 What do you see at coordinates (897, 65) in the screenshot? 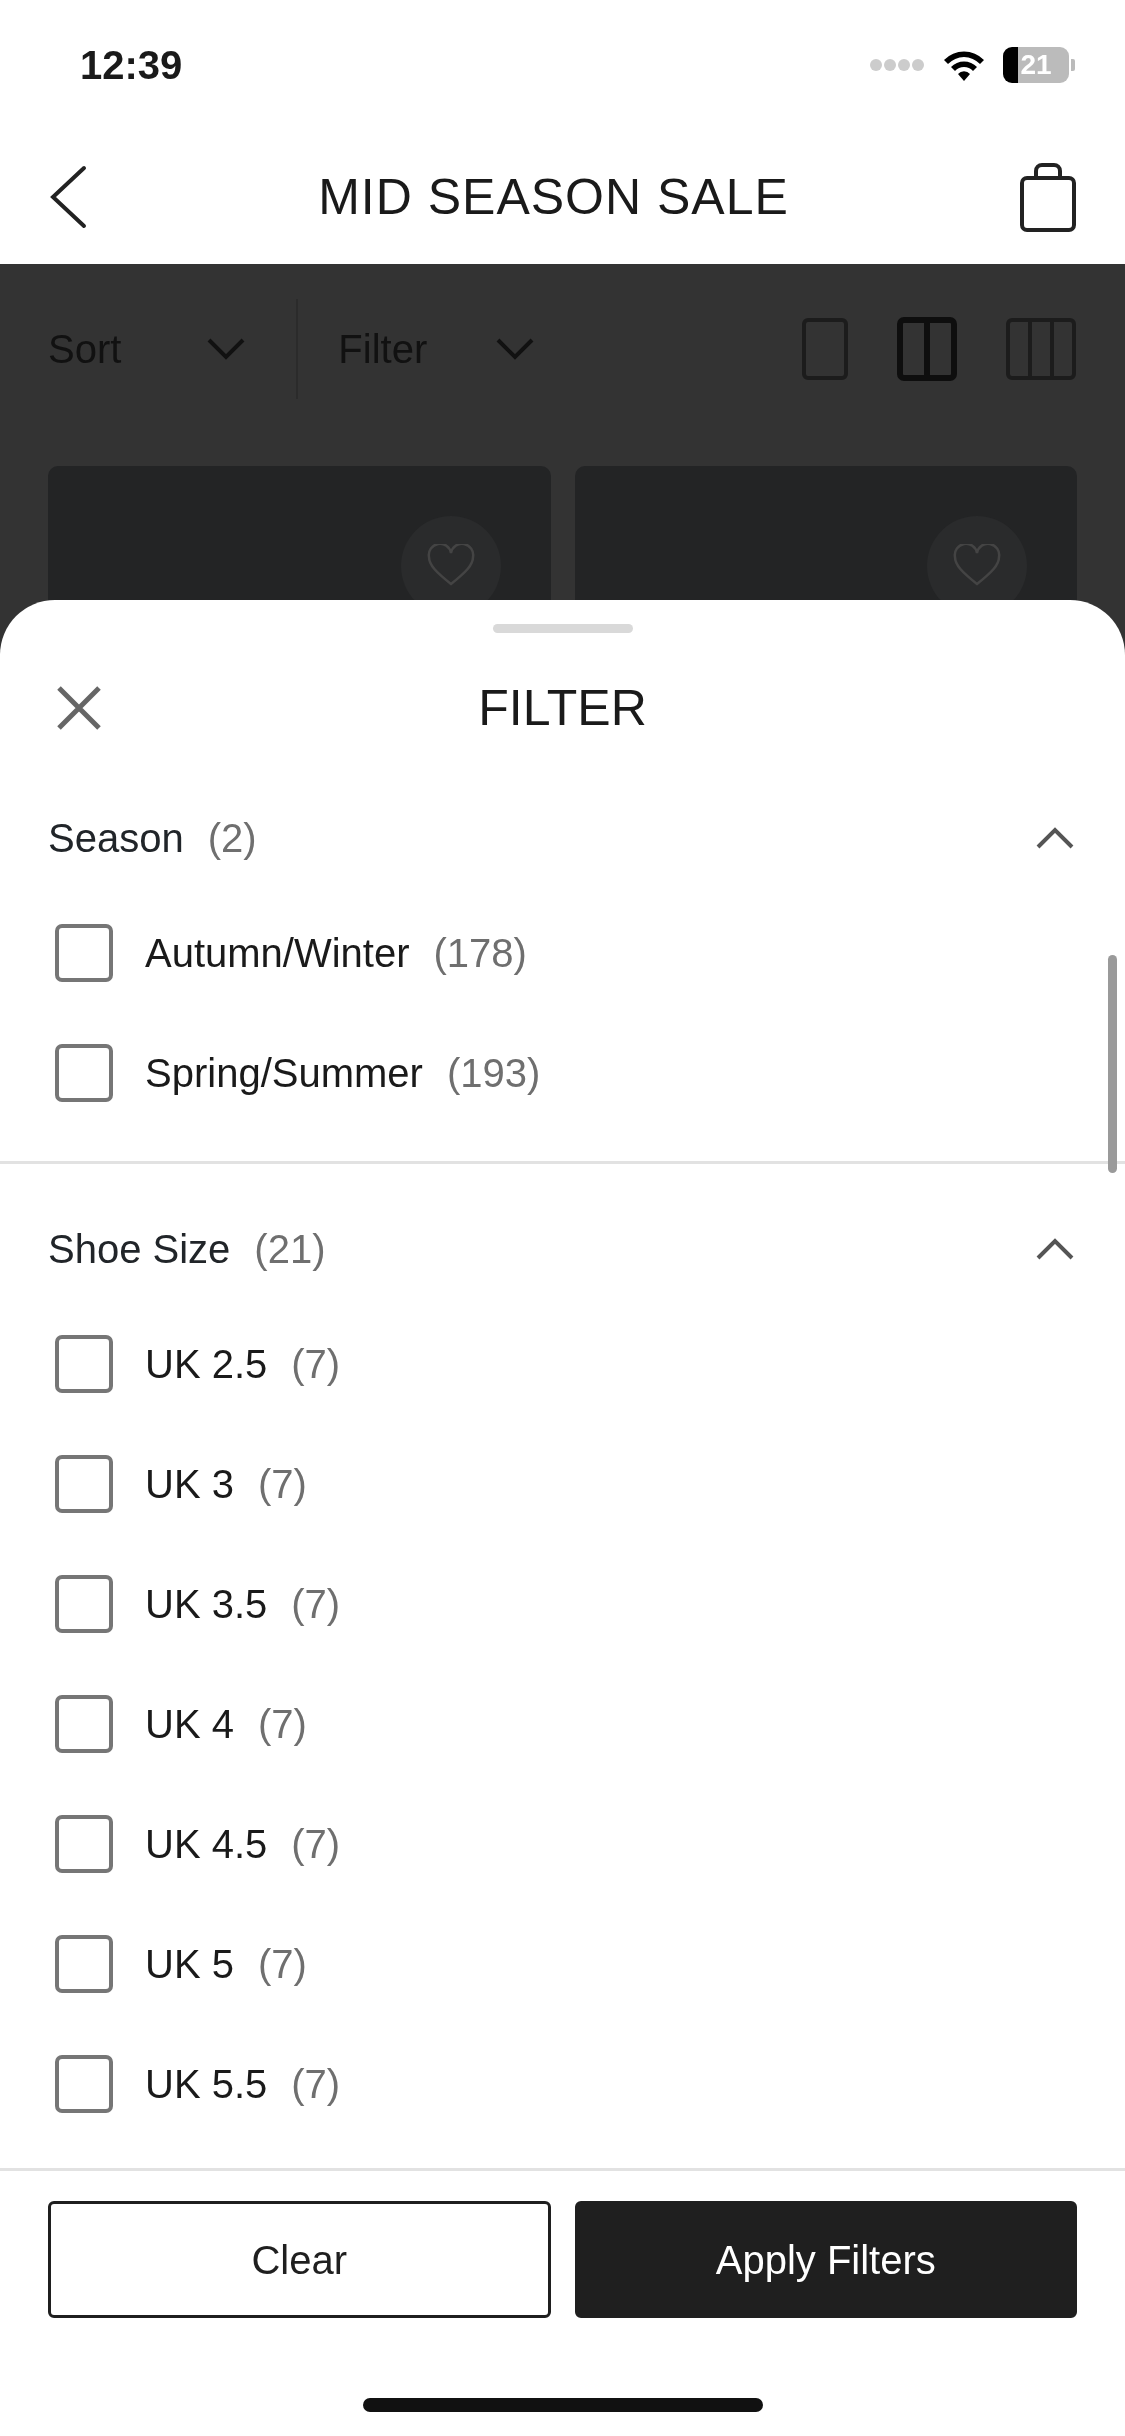
I see `signal-icon` at bounding box center [897, 65].